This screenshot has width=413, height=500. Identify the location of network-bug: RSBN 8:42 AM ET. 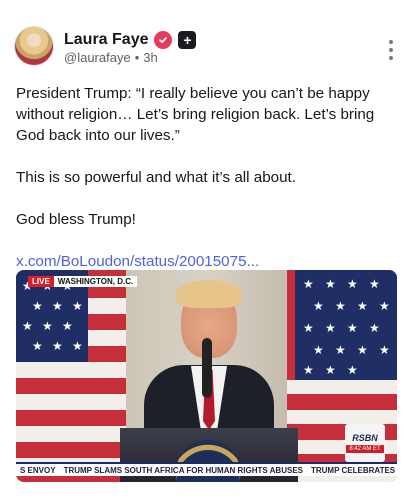
(365, 443).